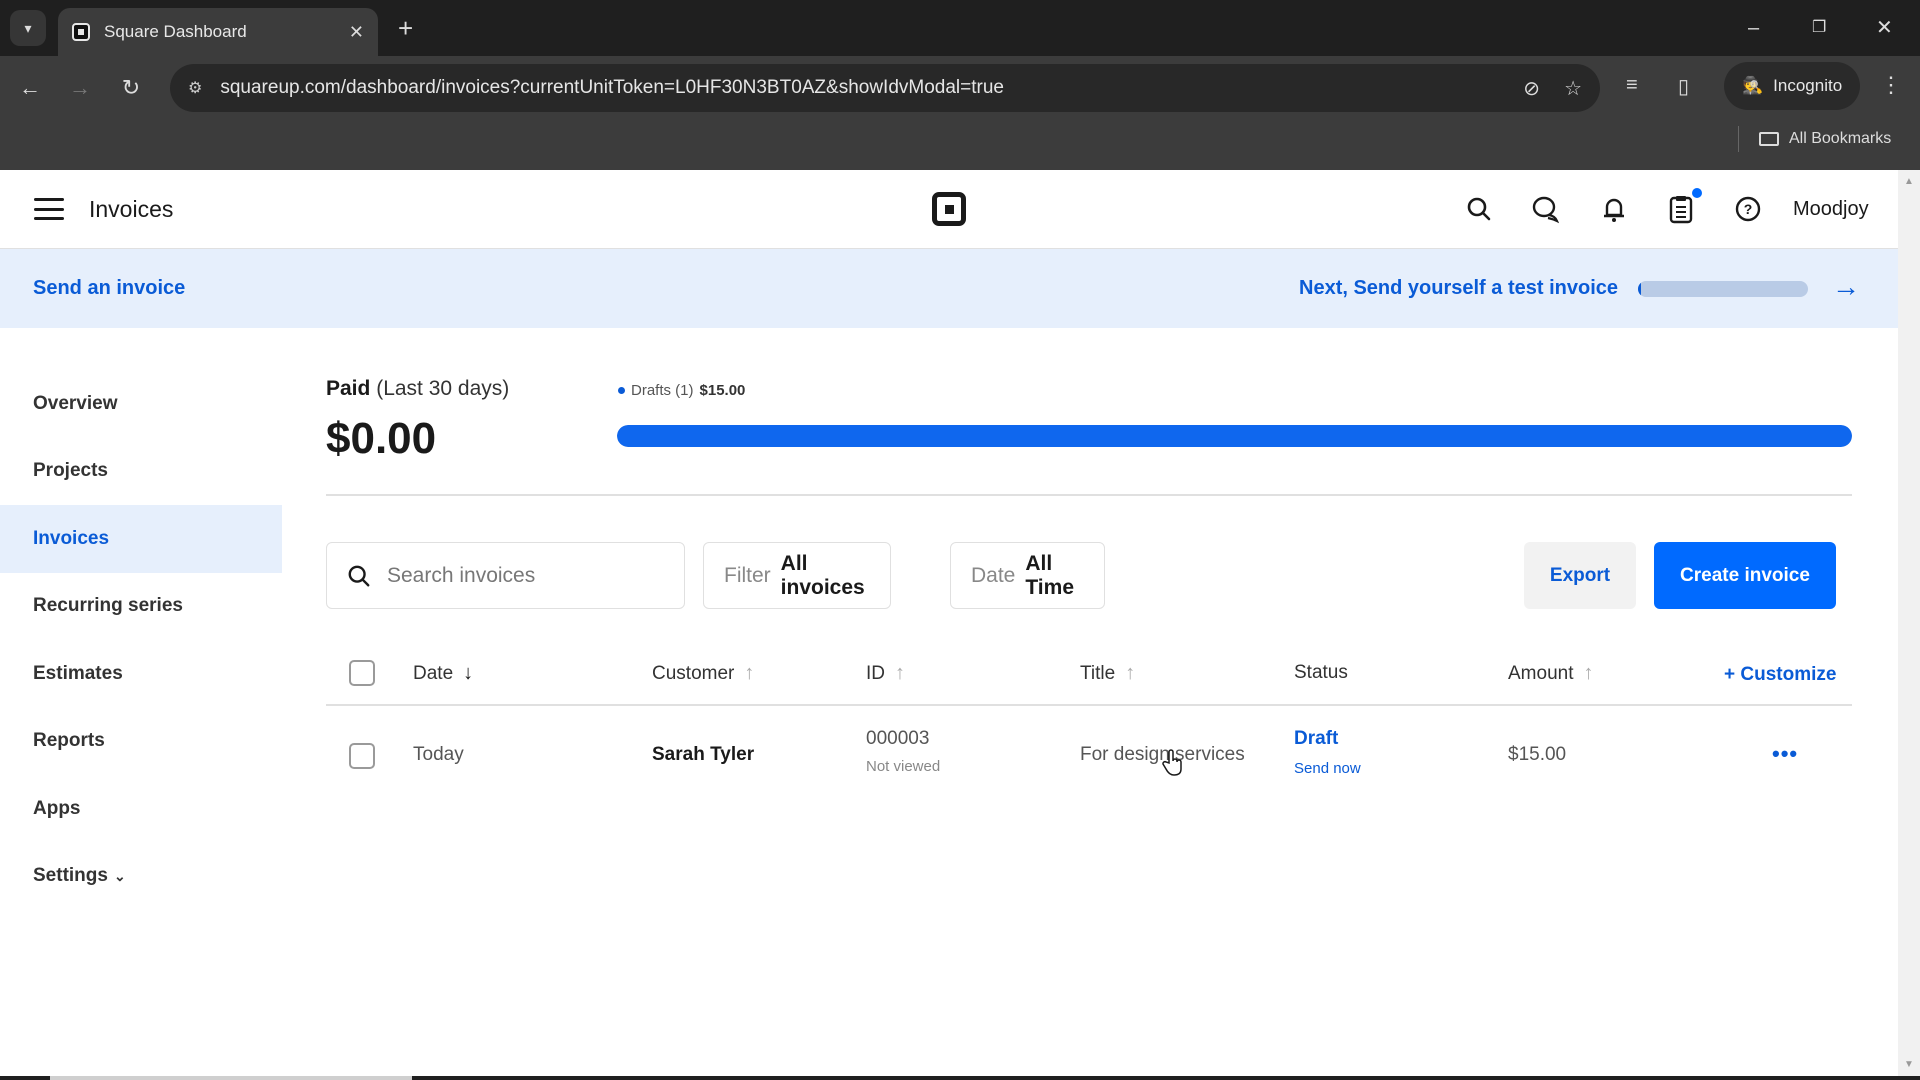 This screenshot has width=1920, height=1080. Describe the element at coordinates (141, 472) in the screenshot. I see `sidebar-item-projects: Projects` at that location.